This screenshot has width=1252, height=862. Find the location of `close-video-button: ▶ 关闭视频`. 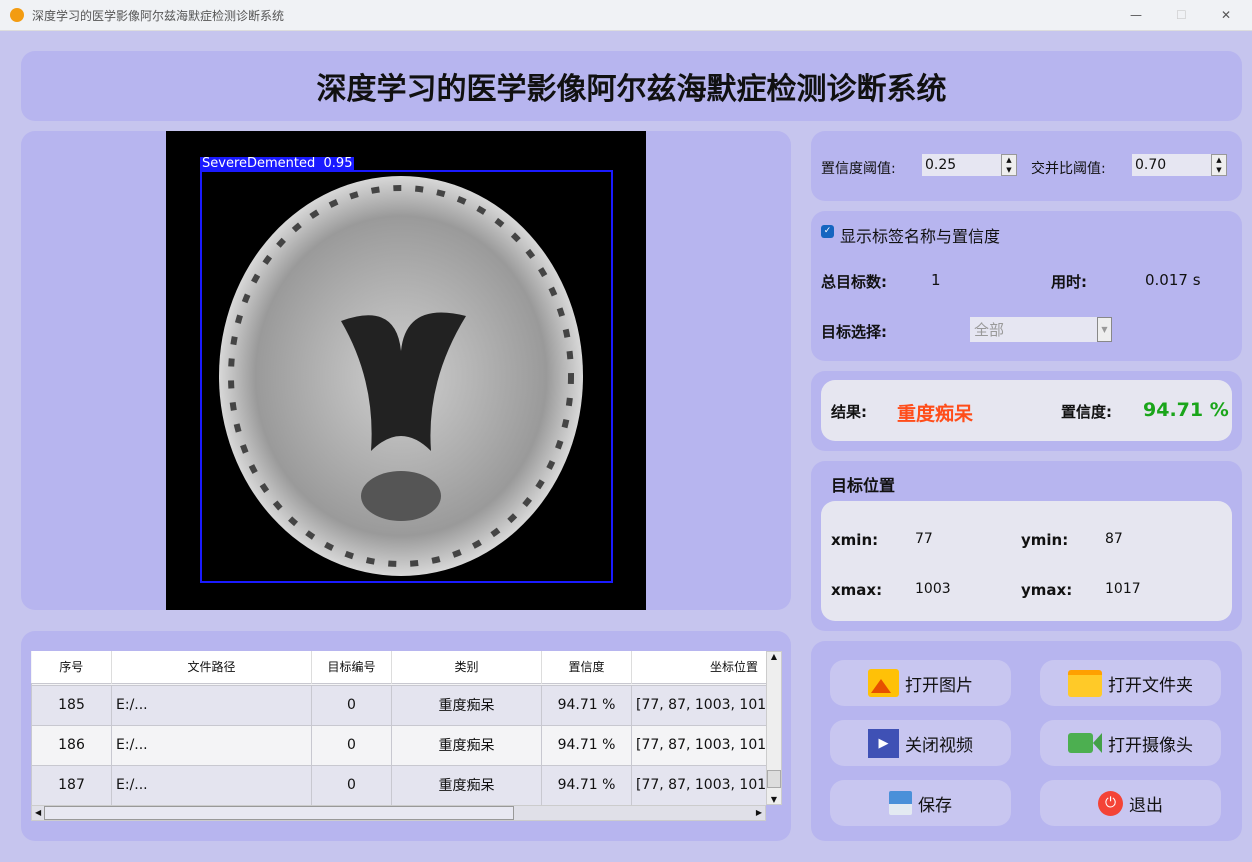

close-video-button: ▶ 关闭视频 is located at coordinates (920, 743).